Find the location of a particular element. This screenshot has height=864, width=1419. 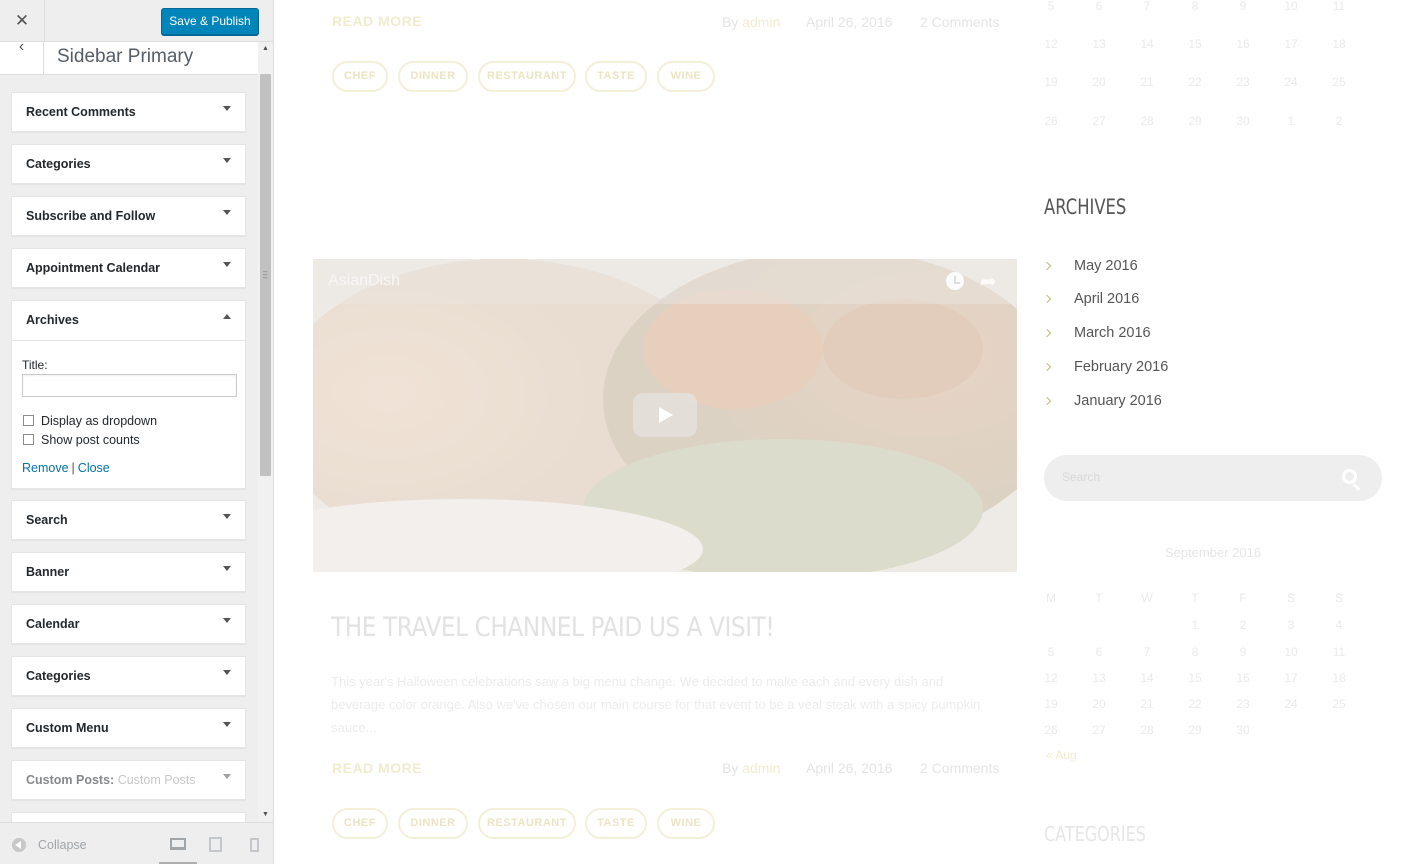

close-icon: ✕ is located at coordinates (22, 21).